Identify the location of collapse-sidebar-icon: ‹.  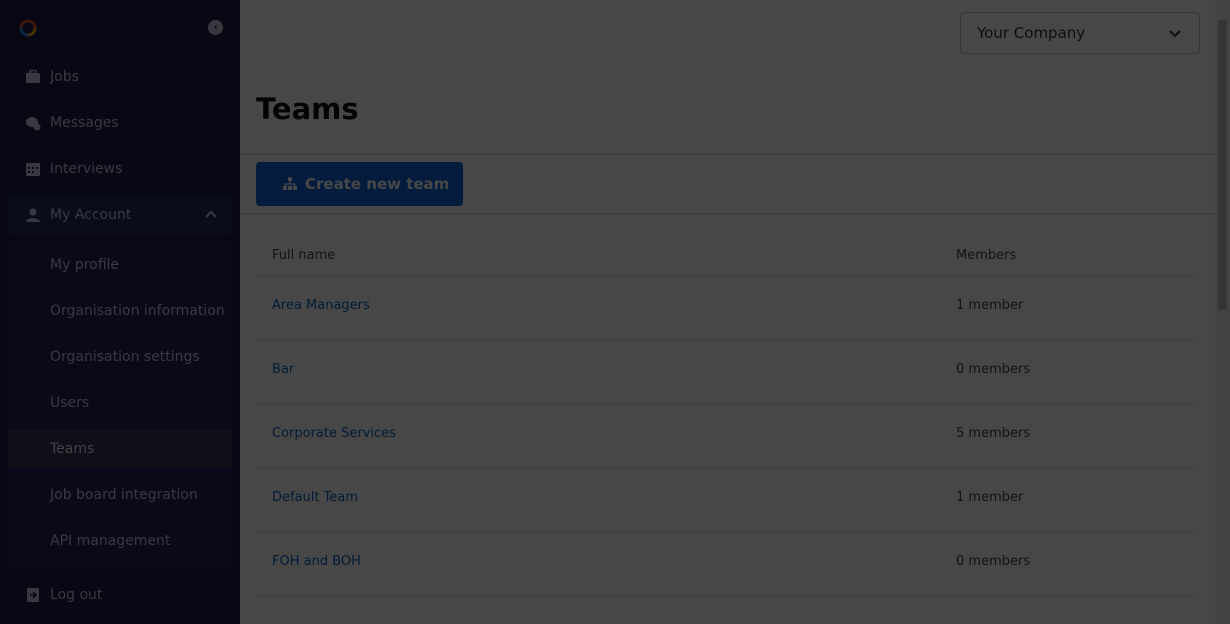
(215, 27).